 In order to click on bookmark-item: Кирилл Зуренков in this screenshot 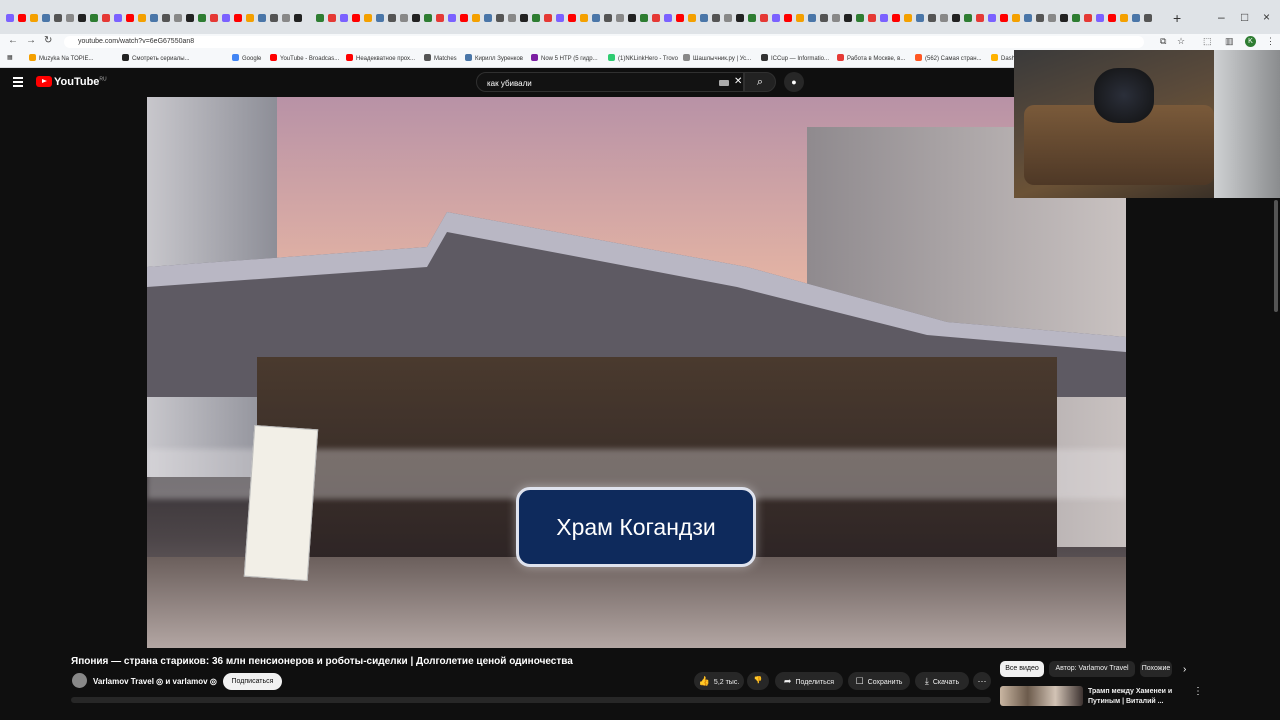, I will do `click(494, 58)`.